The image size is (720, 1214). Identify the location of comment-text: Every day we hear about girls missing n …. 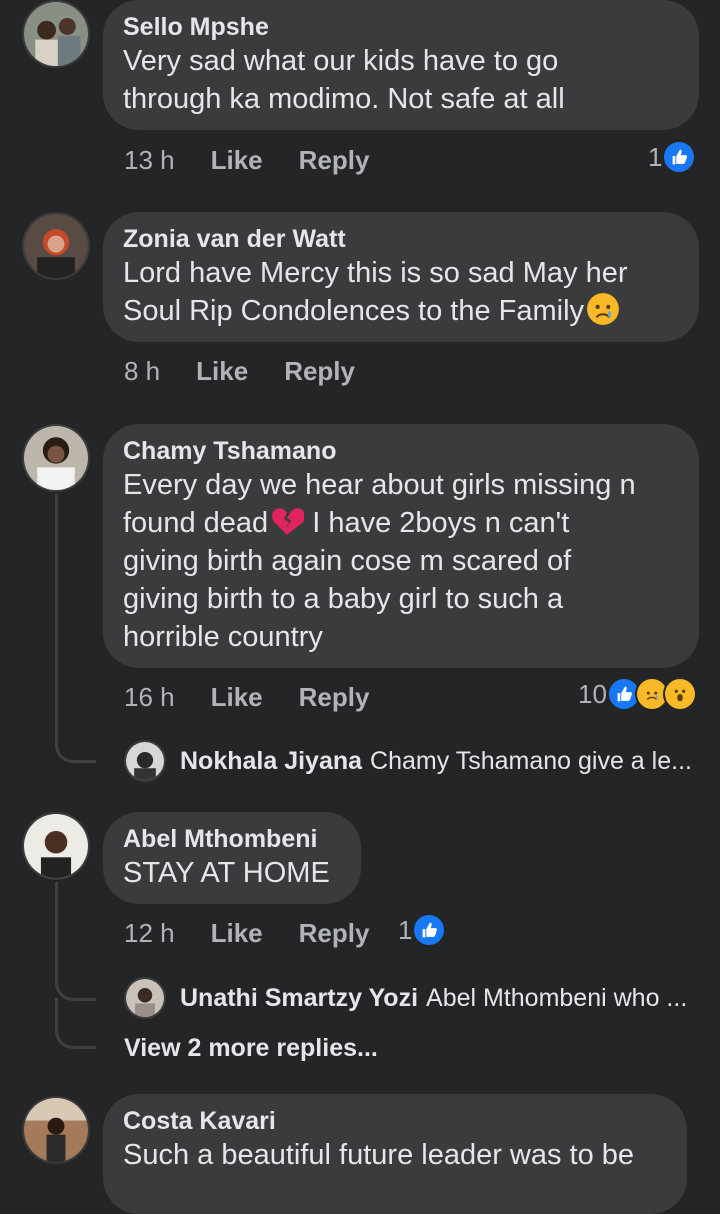
(401, 561).